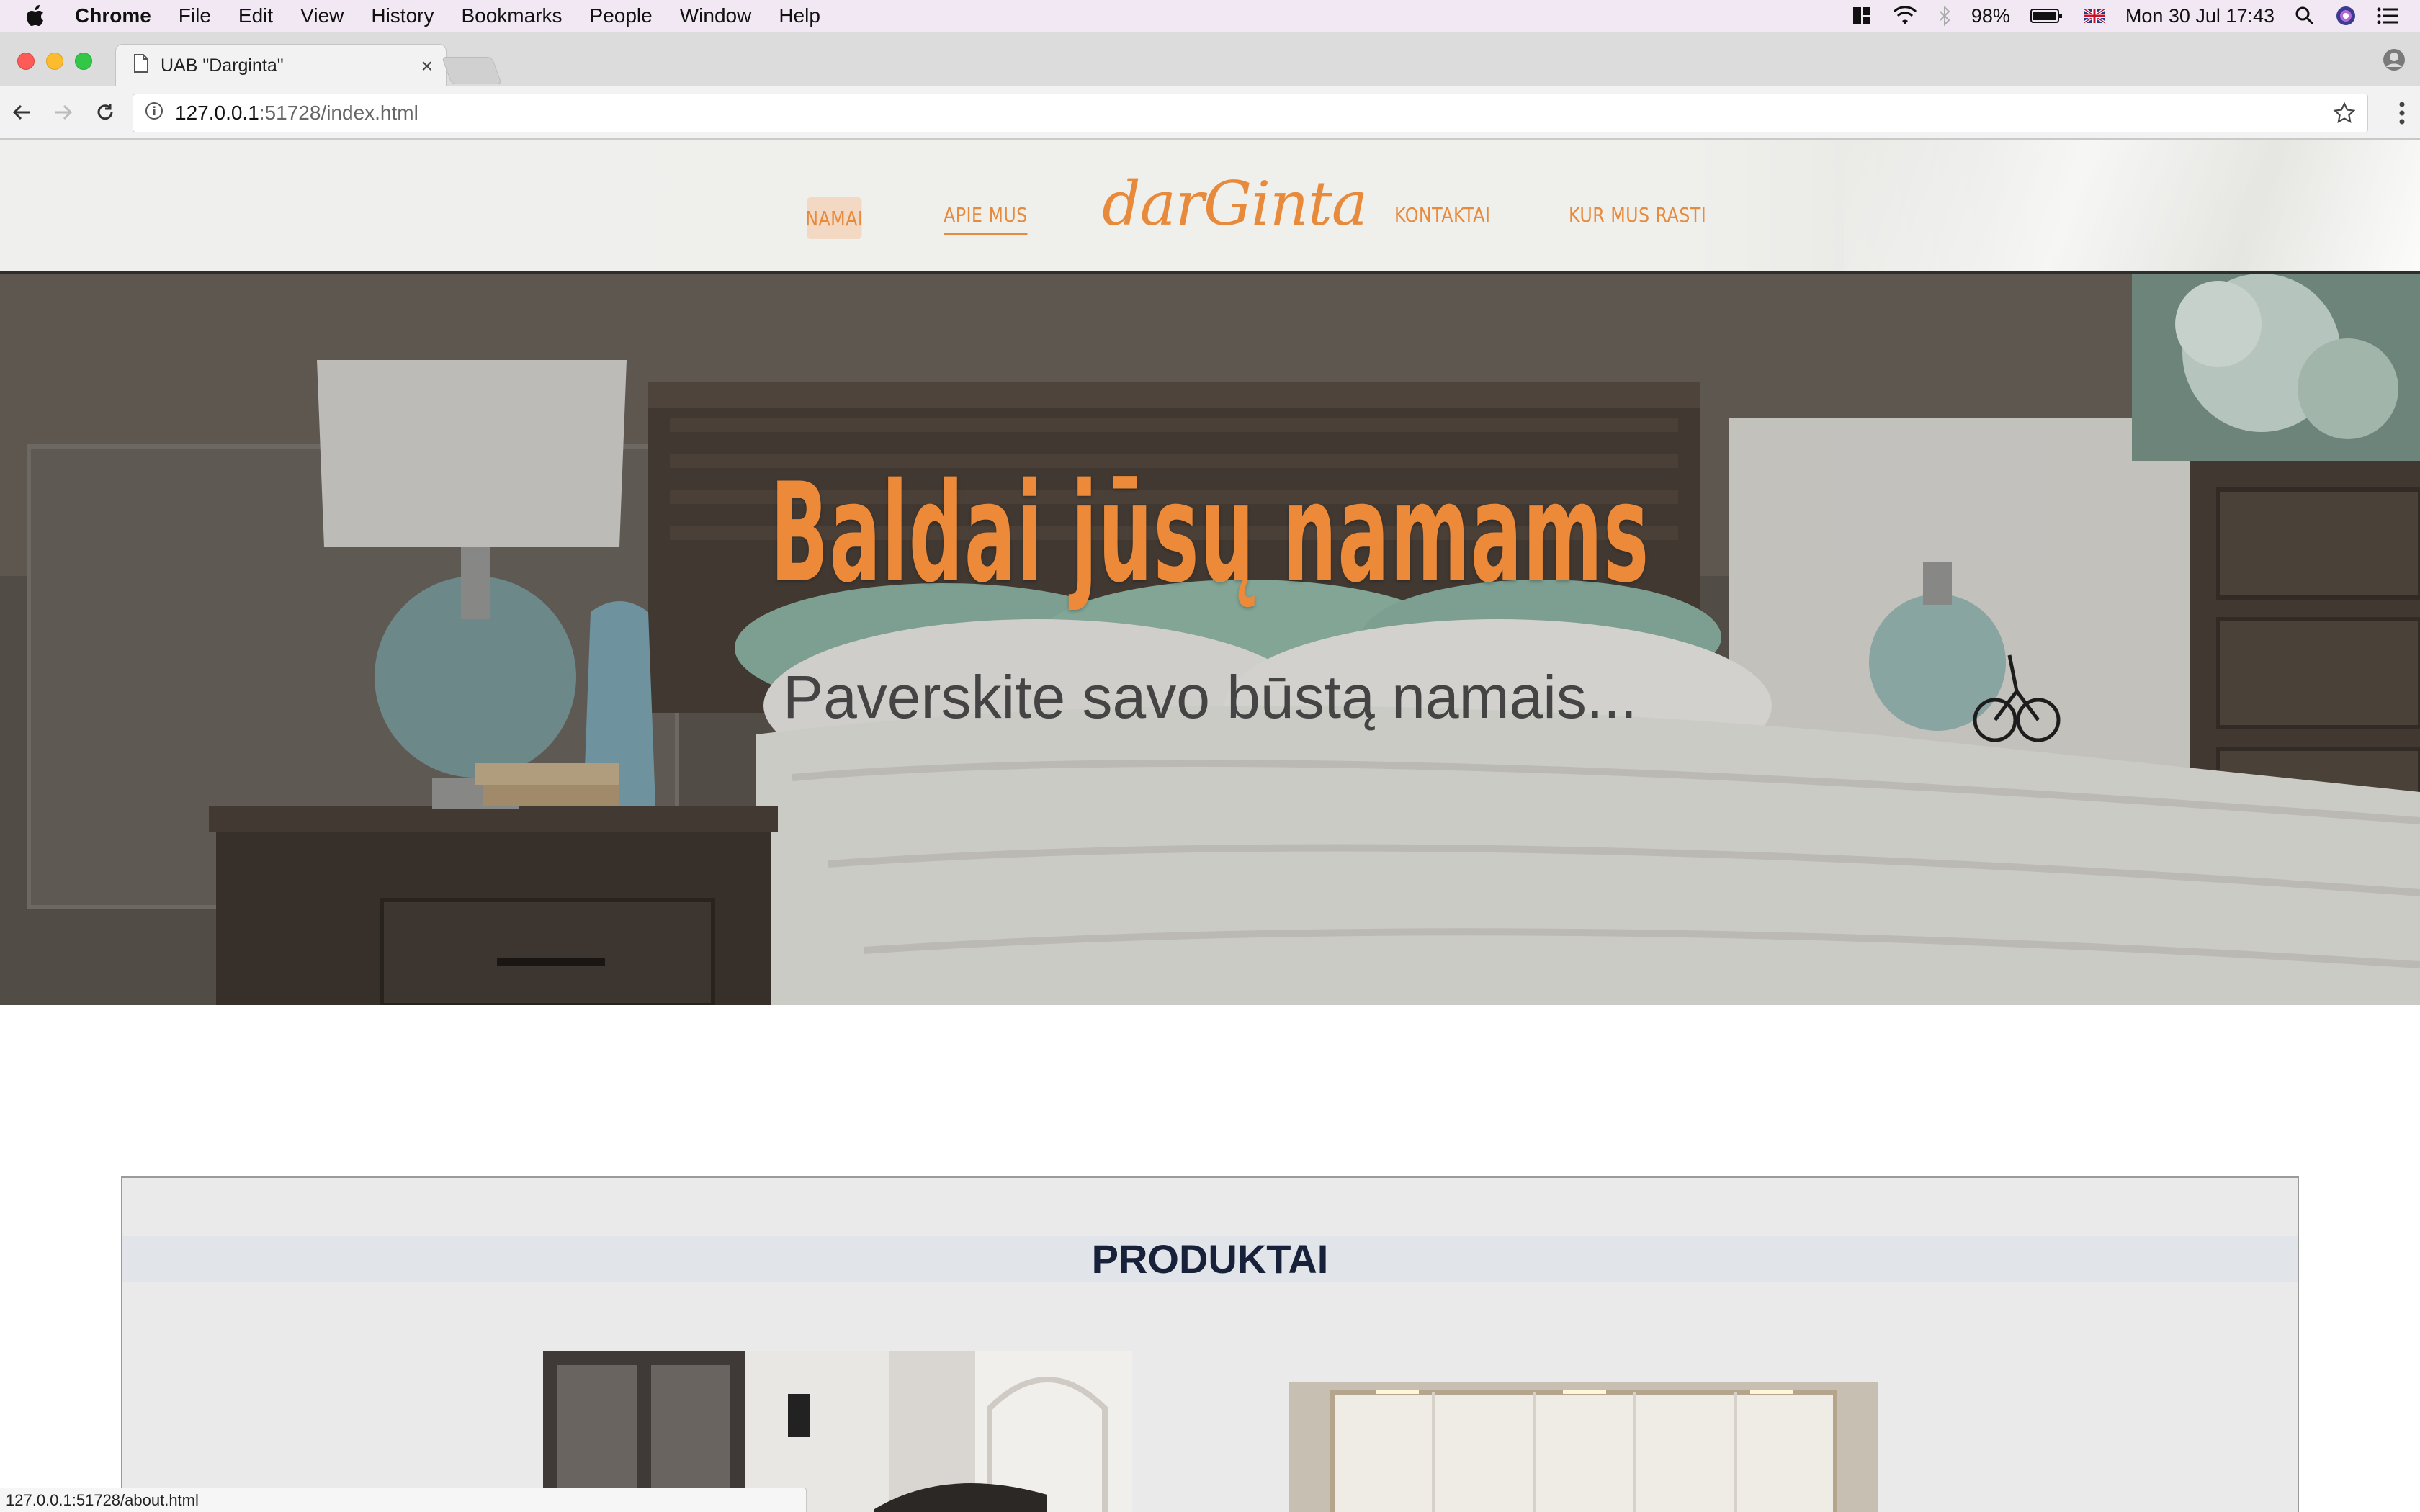  I want to click on tab-close-icon: ×, so click(427, 66).